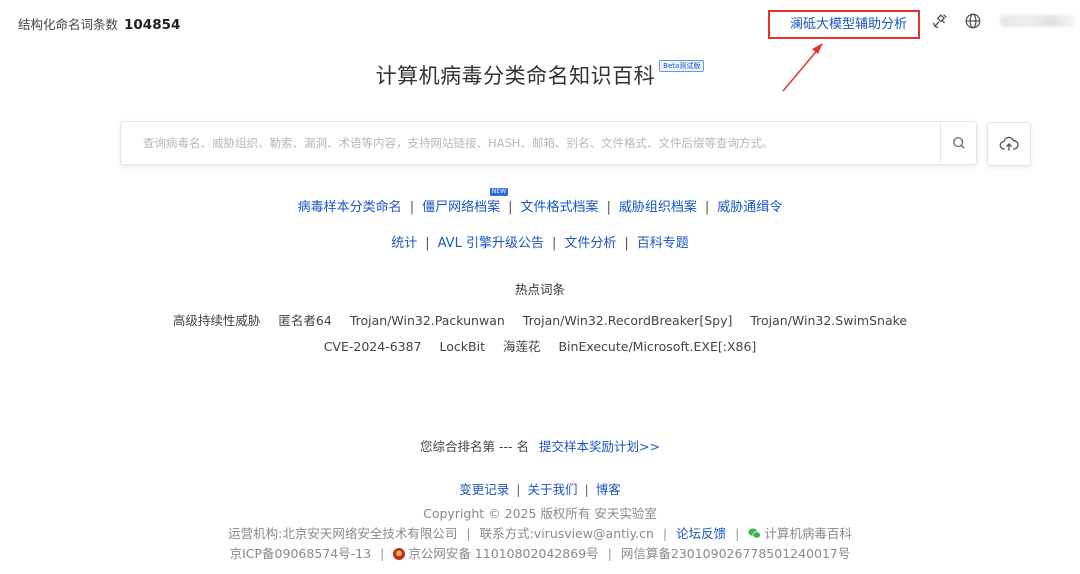 This screenshot has height=574, width=1080. I want to click on entry-count: 结构化命名词条数 104854, so click(99, 23).